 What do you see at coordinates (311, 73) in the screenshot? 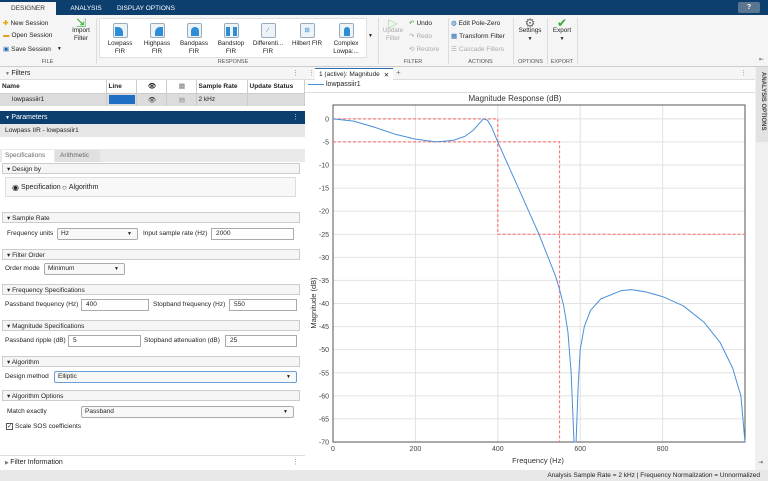
I see `drag-handle-icon: ⋮` at bounding box center [311, 73].